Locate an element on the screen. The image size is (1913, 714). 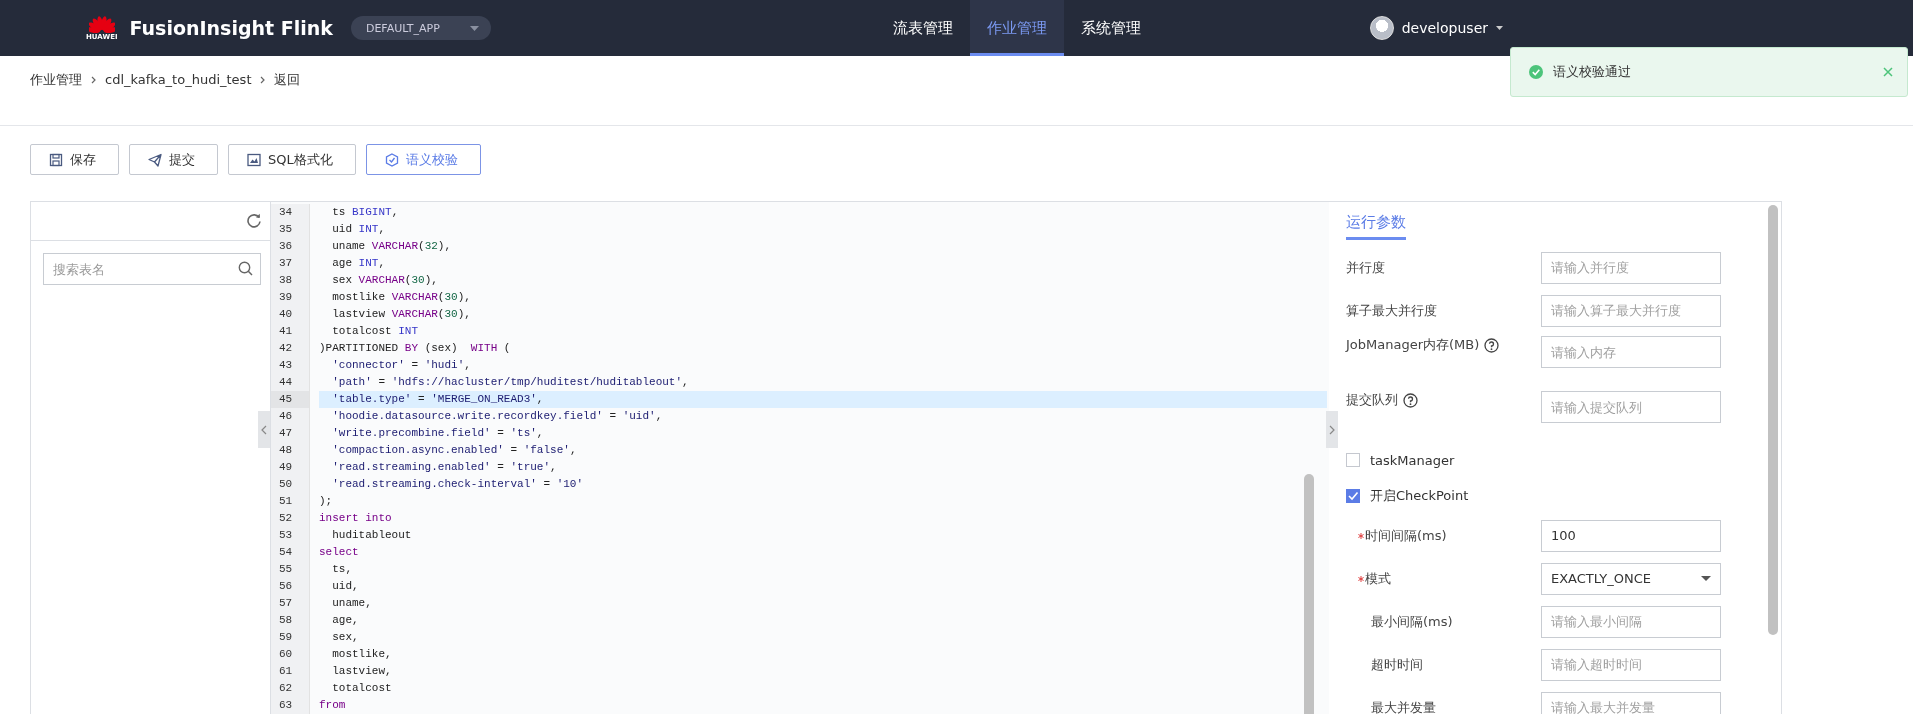
close-icon is located at coordinates (1888, 72).